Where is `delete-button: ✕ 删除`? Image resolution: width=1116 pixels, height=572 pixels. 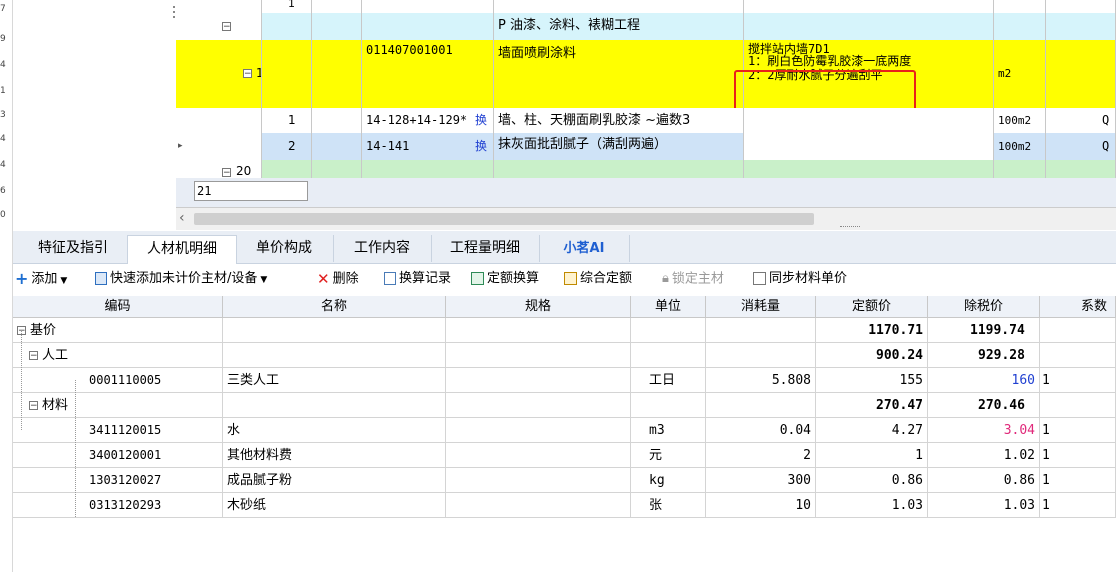 delete-button: ✕ 删除 is located at coordinates (338, 279).